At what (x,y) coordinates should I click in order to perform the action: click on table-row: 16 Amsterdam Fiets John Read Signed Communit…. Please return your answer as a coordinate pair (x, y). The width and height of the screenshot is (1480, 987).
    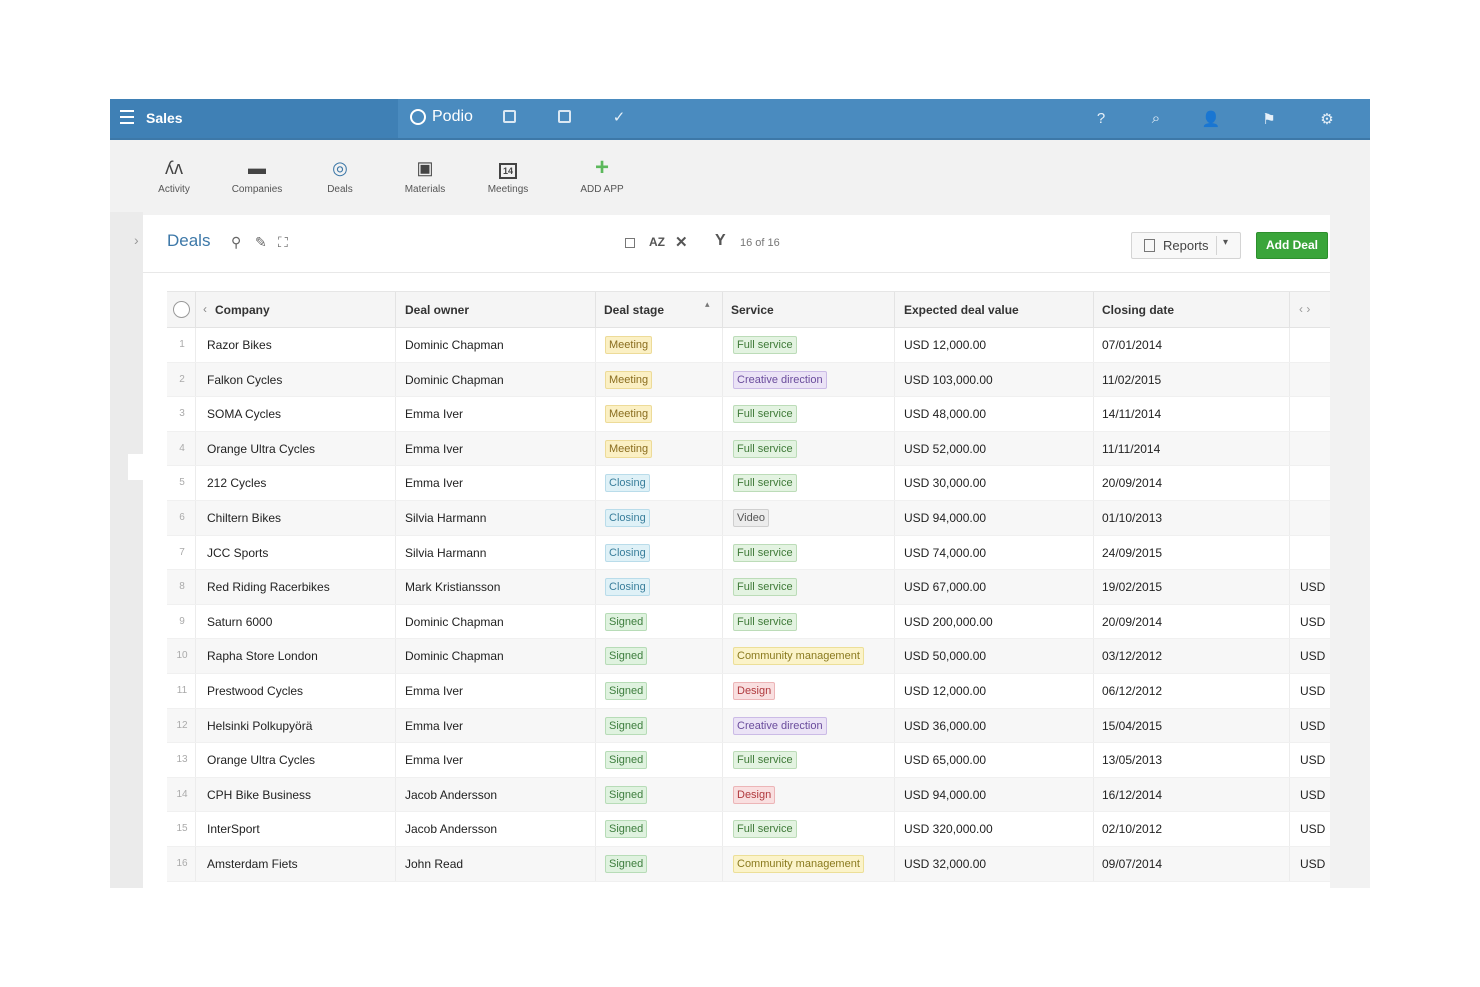
    Looking at the image, I should click on (748, 864).